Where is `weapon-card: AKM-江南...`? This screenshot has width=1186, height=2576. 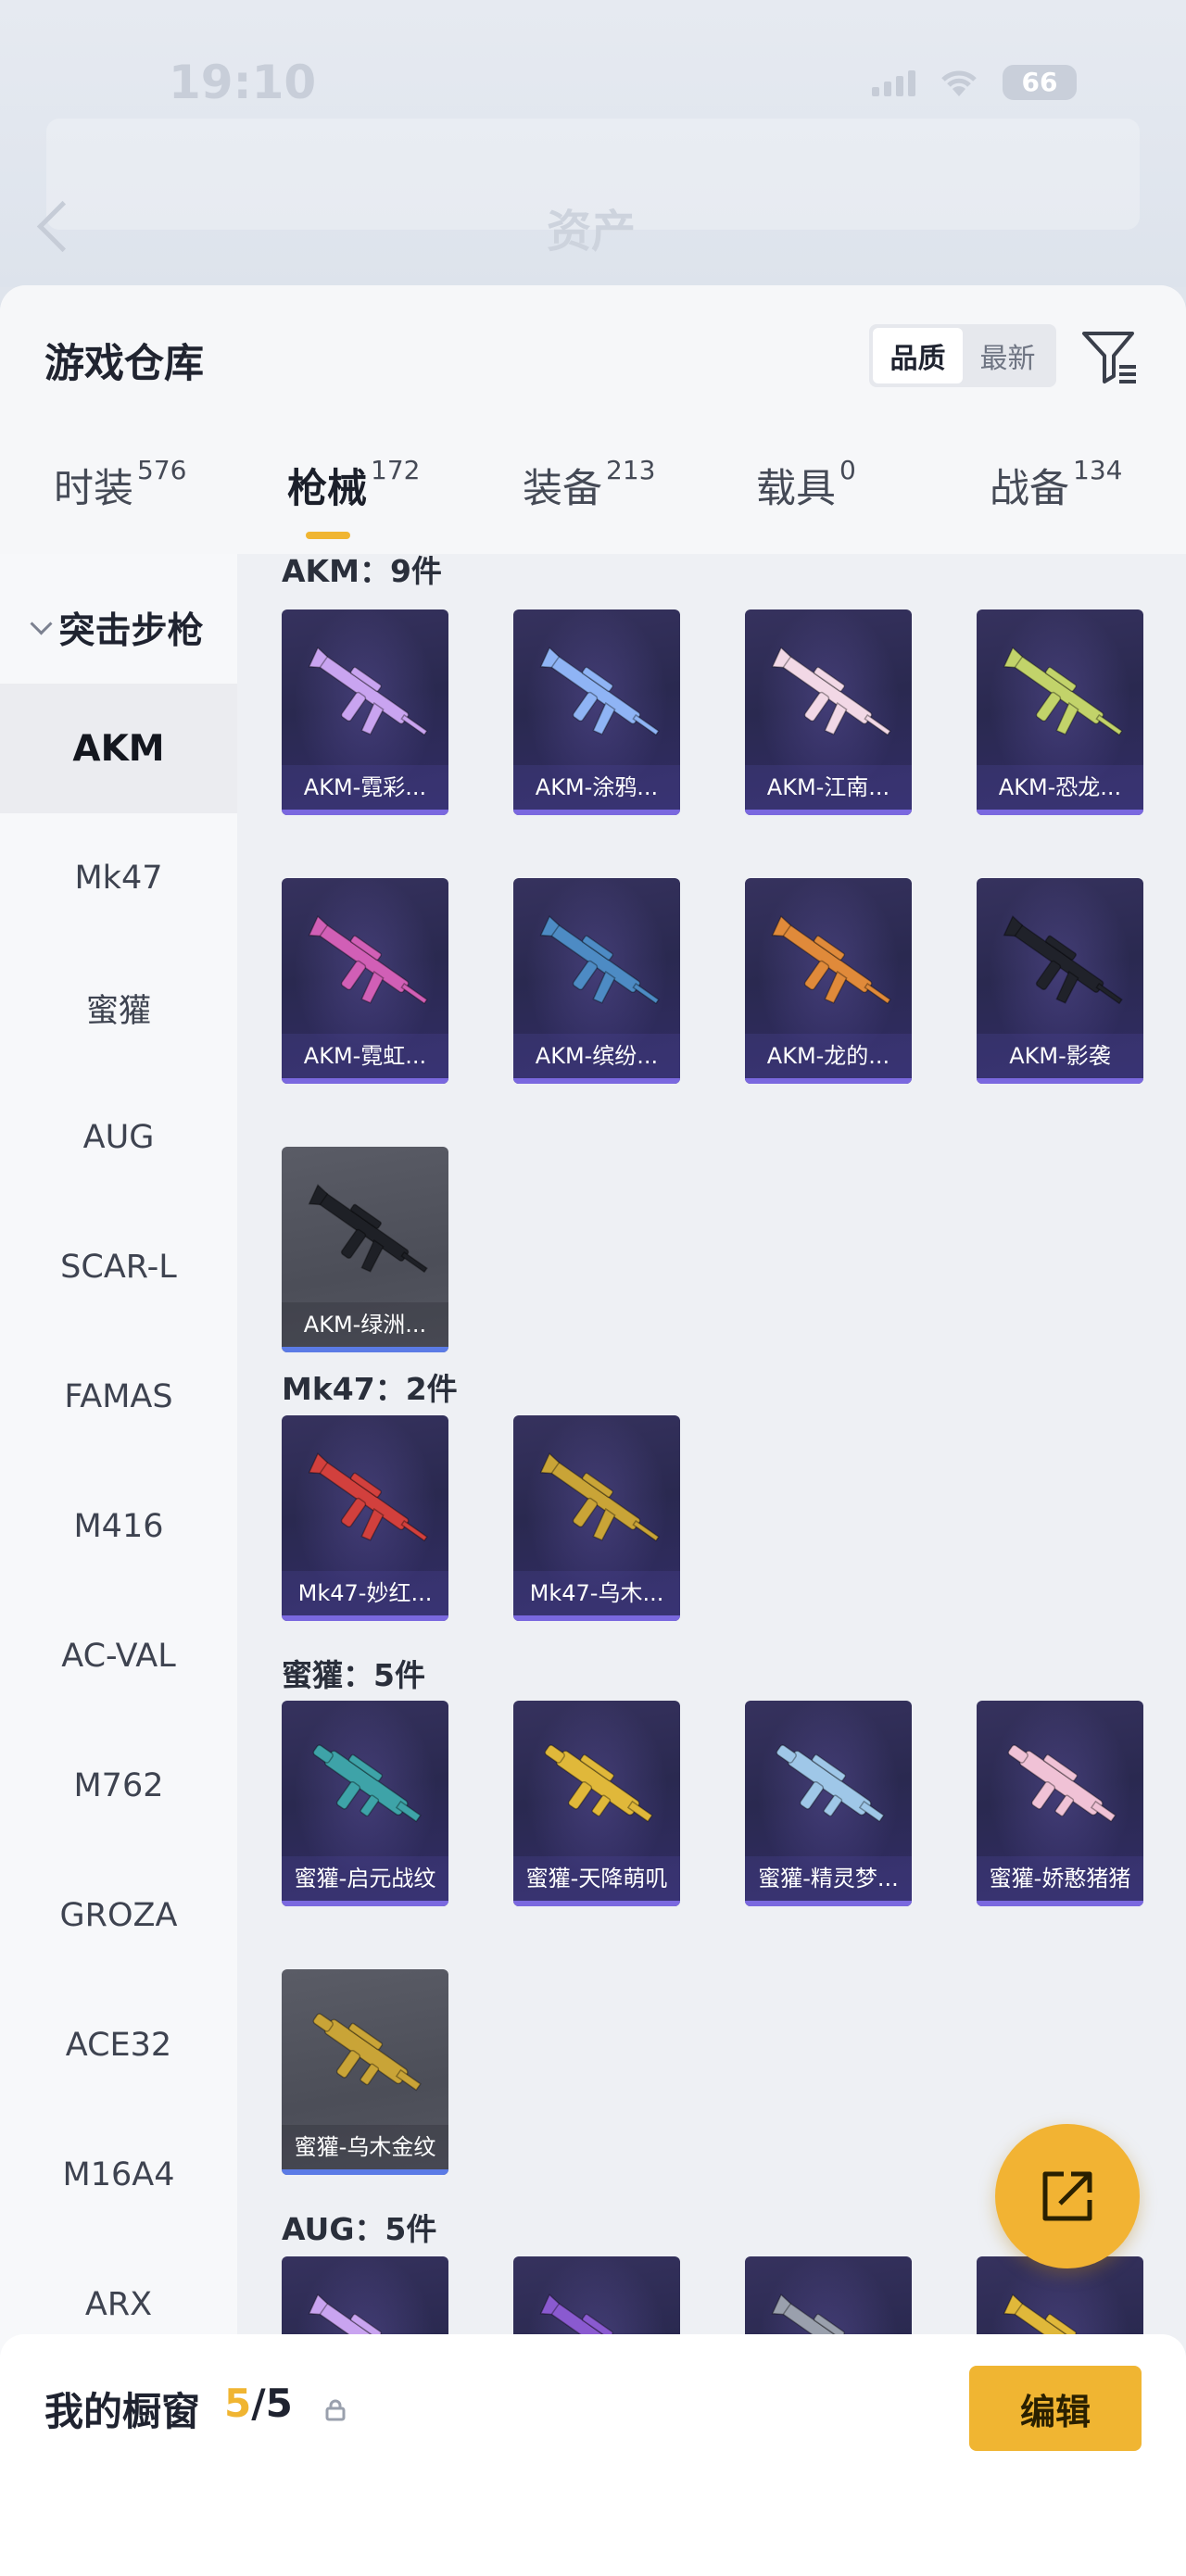 weapon-card: AKM-江南... is located at coordinates (828, 712).